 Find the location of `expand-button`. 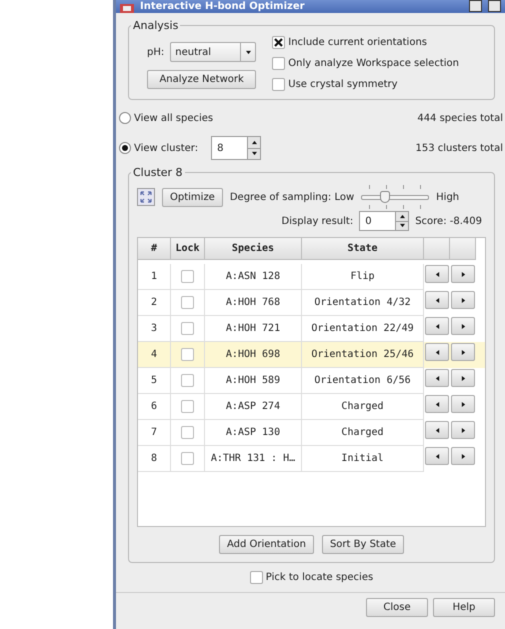

expand-button is located at coordinates (146, 197).